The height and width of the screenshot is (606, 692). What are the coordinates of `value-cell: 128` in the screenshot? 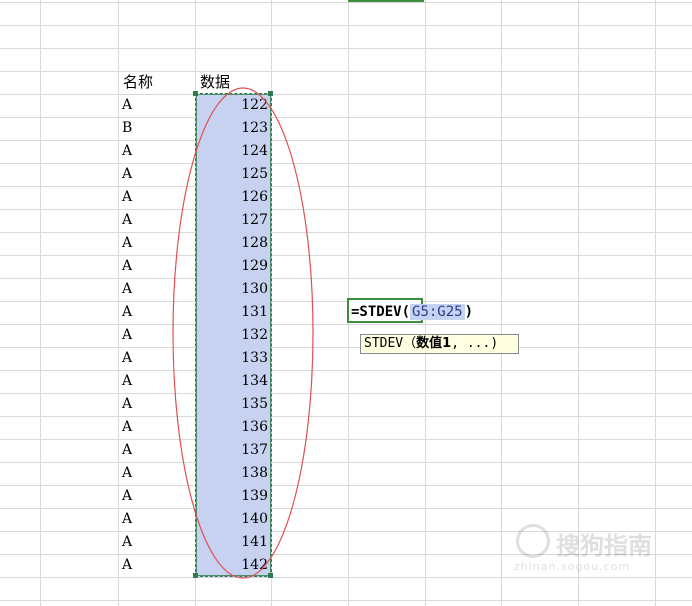 It's located at (232, 243).